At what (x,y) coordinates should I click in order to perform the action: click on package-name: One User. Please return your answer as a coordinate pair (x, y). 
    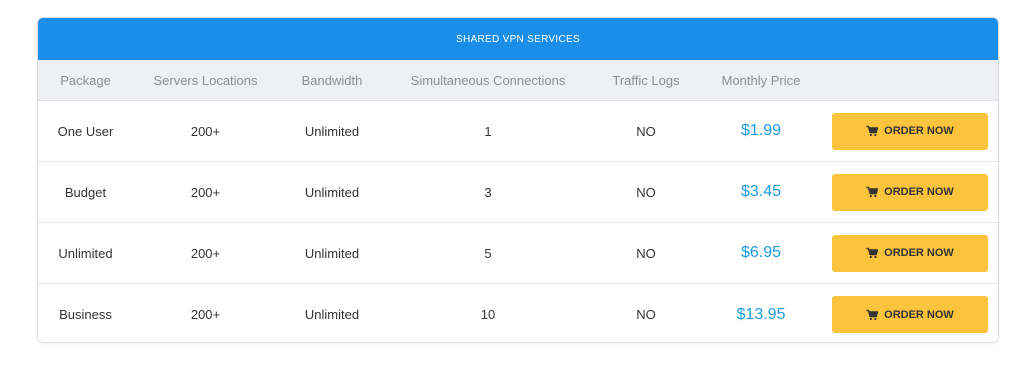
    Looking at the image, I should click on (85, 131).